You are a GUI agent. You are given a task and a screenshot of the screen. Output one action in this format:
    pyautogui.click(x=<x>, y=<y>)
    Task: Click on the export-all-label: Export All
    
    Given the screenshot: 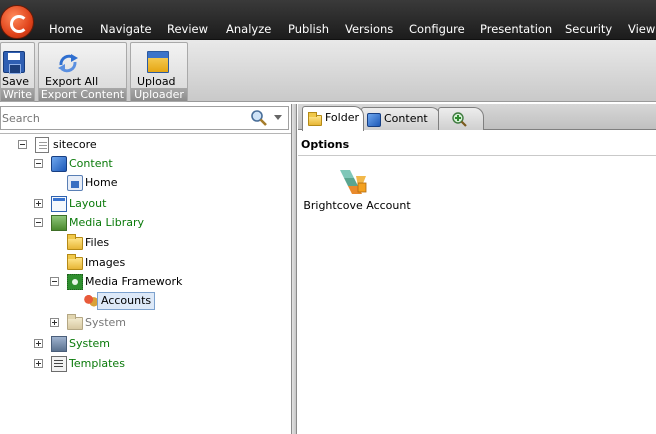 What is the action you would take?
    pyautogui.click(x=72, y=81)
    